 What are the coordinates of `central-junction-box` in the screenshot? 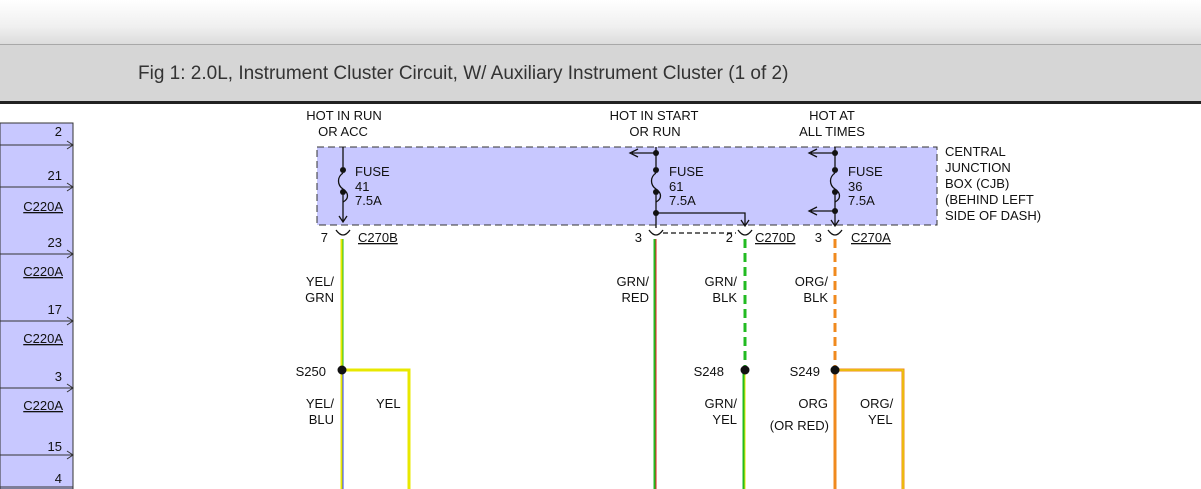 It's located at (627, 186).